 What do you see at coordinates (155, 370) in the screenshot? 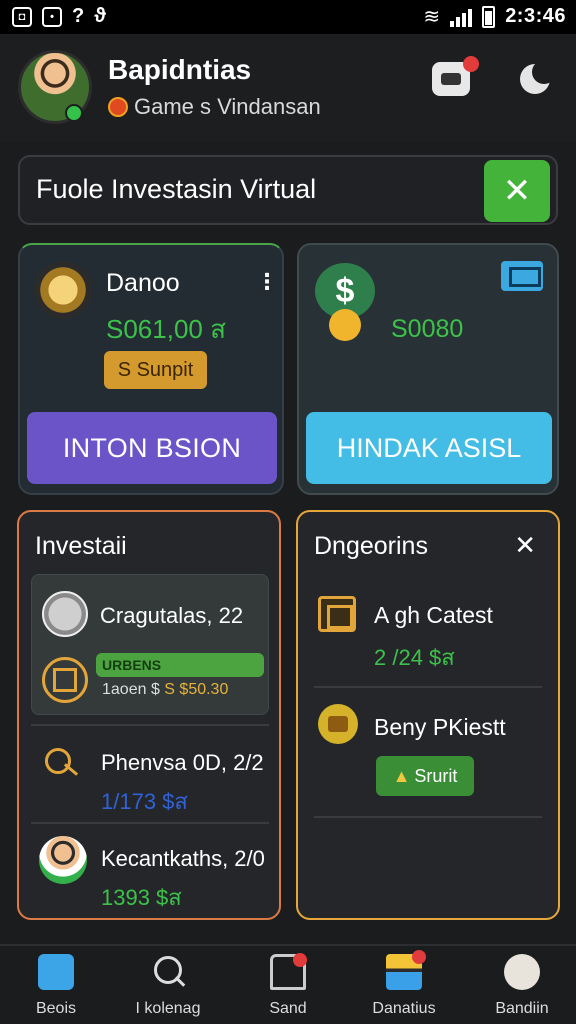
I see `asset-badge: S Sunpit` at bounding box center [155, 370].